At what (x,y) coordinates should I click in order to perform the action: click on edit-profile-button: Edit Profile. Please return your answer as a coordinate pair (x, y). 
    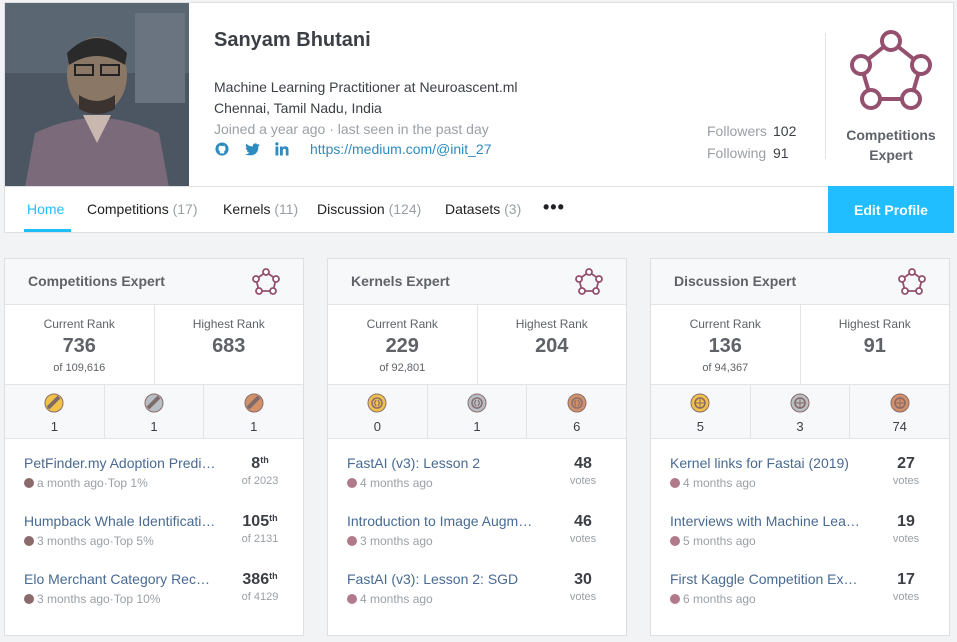
    Looking at the image, I should click on (891, 209).